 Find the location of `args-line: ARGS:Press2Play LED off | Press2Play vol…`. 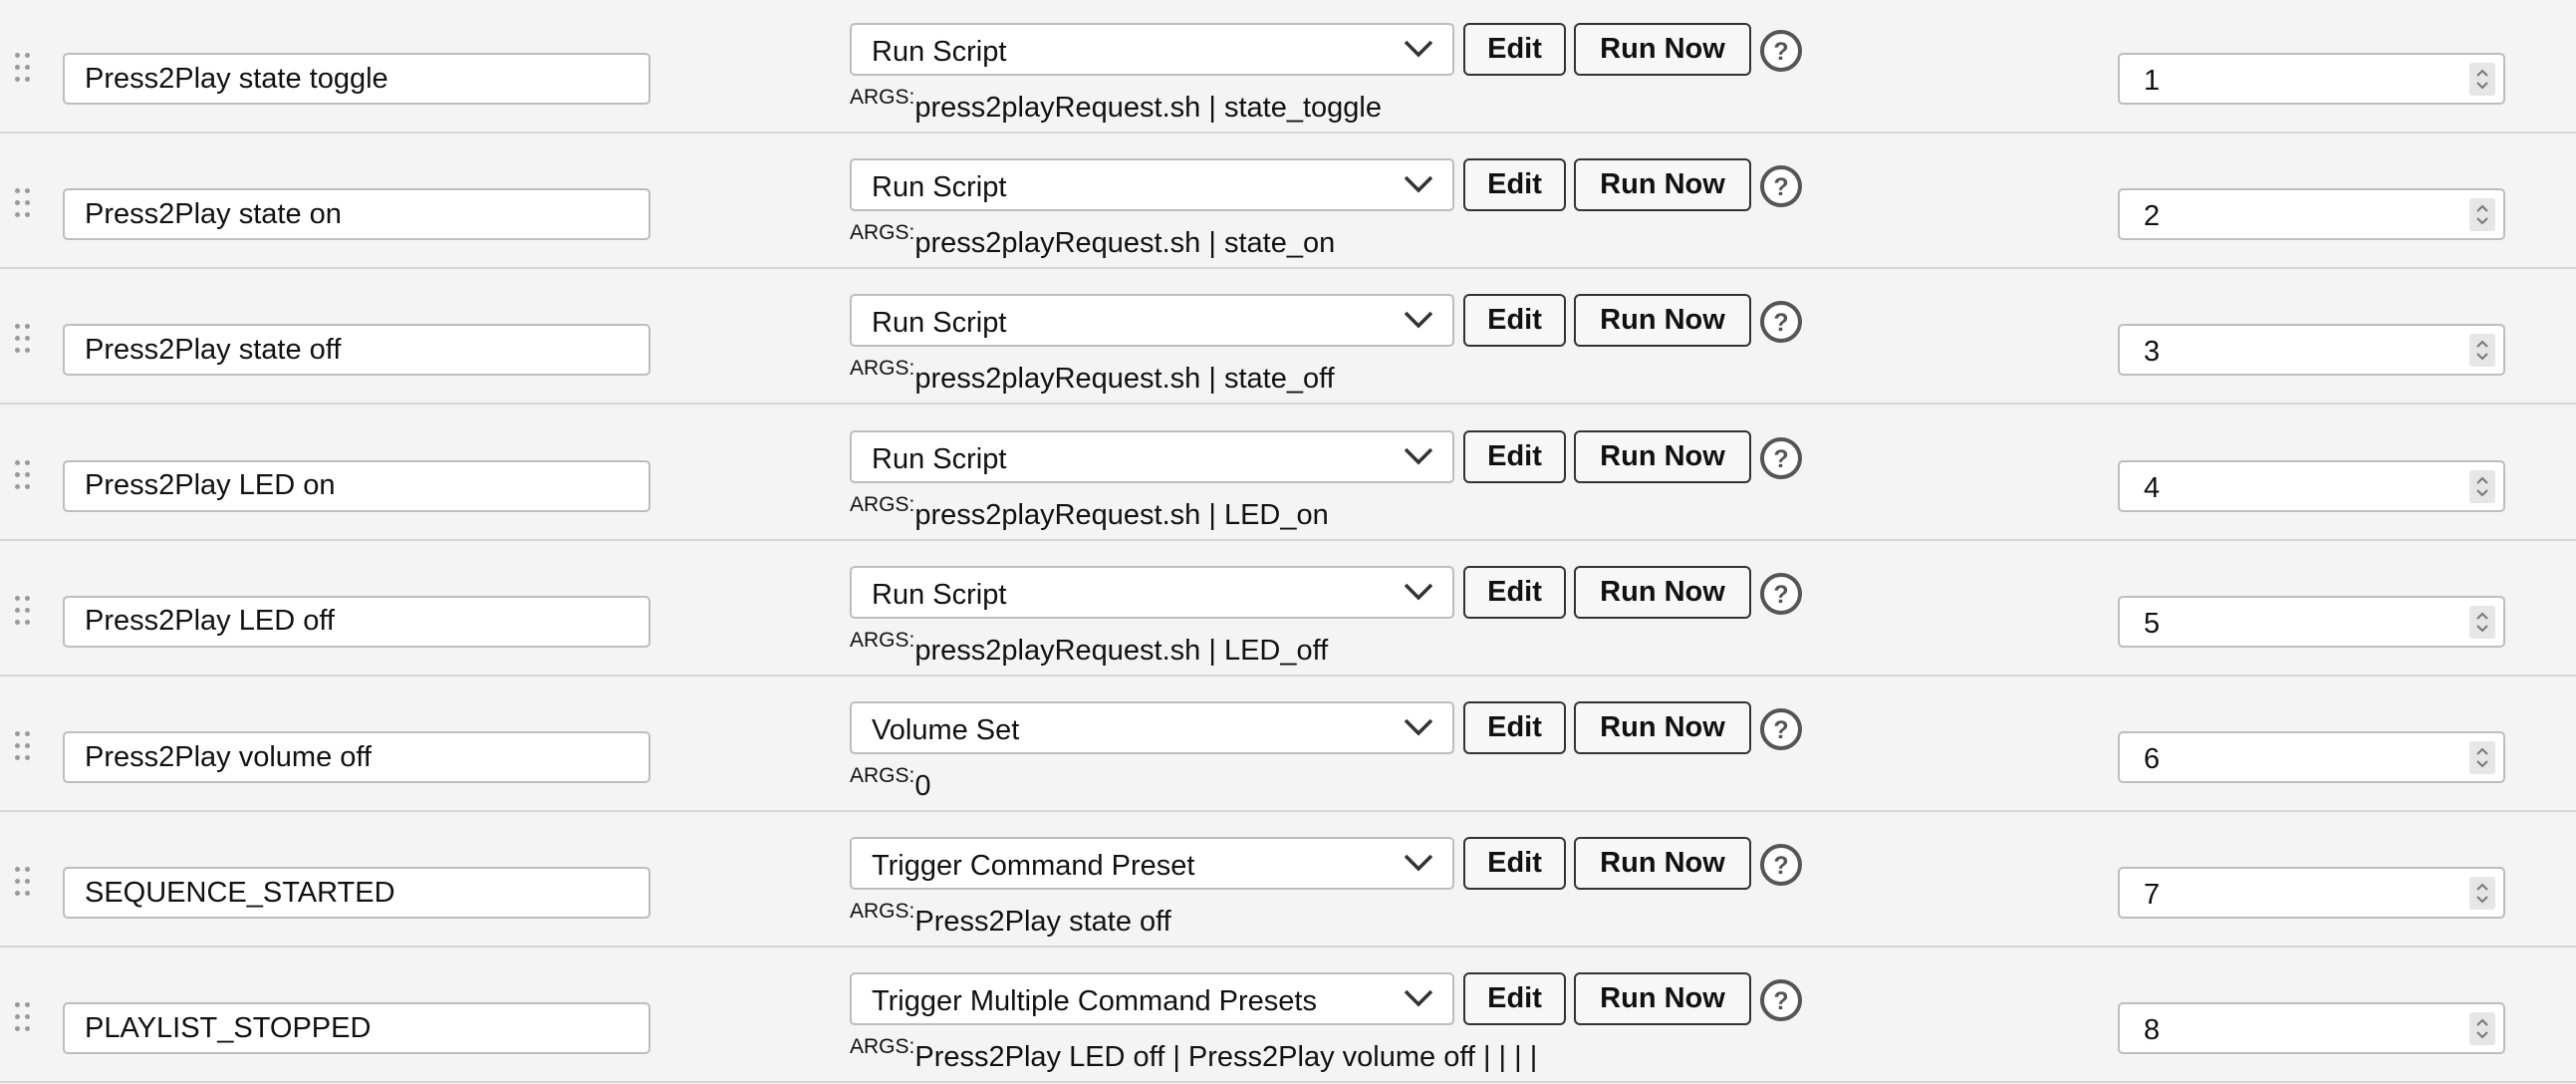

args-line: ARGS:Press2Play LED off | Press2Play vol… is located at coordinates (1193, 1054).